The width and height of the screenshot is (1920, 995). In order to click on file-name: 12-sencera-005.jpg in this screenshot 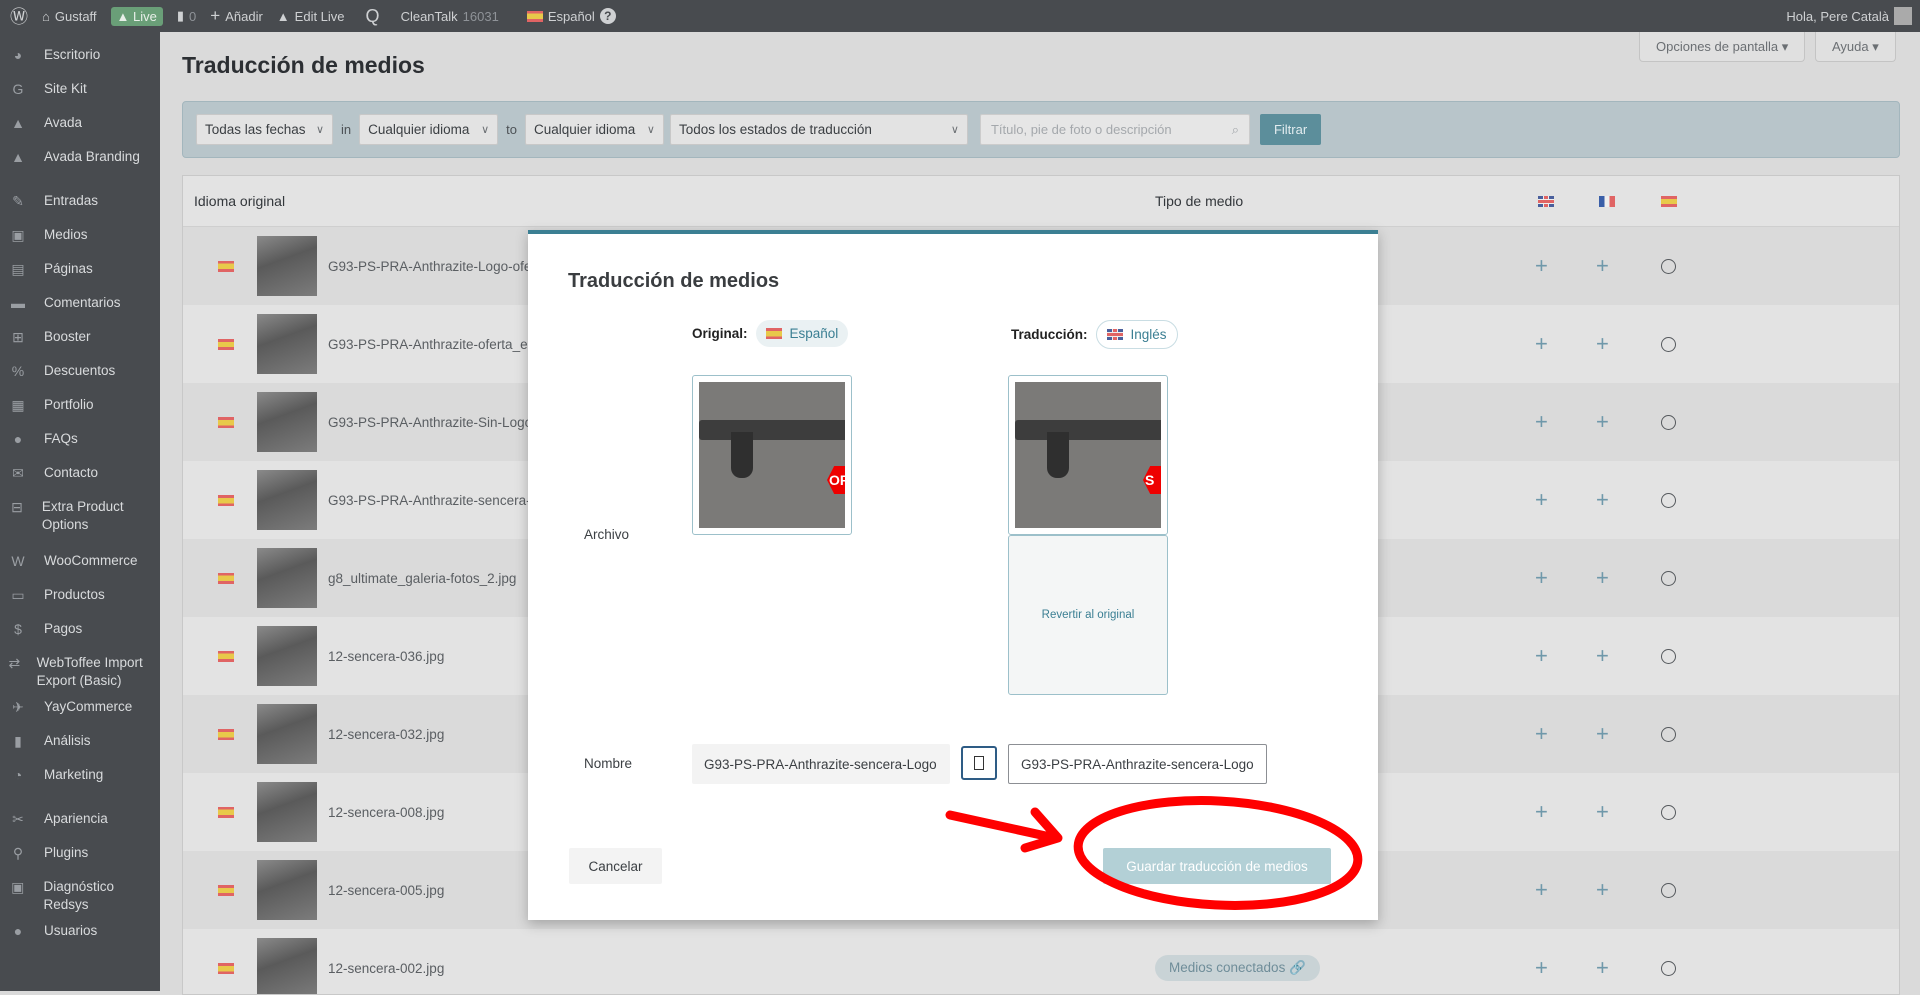, I will do `click(386, 890)`.